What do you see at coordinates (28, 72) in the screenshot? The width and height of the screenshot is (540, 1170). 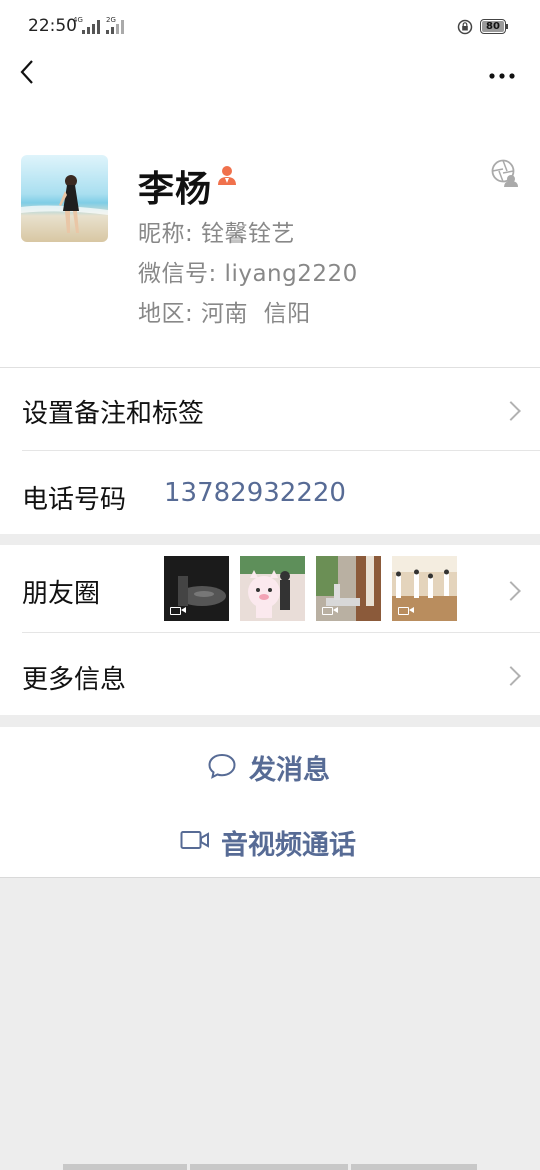 I see `back-icon` at bounding box center [28, 72].